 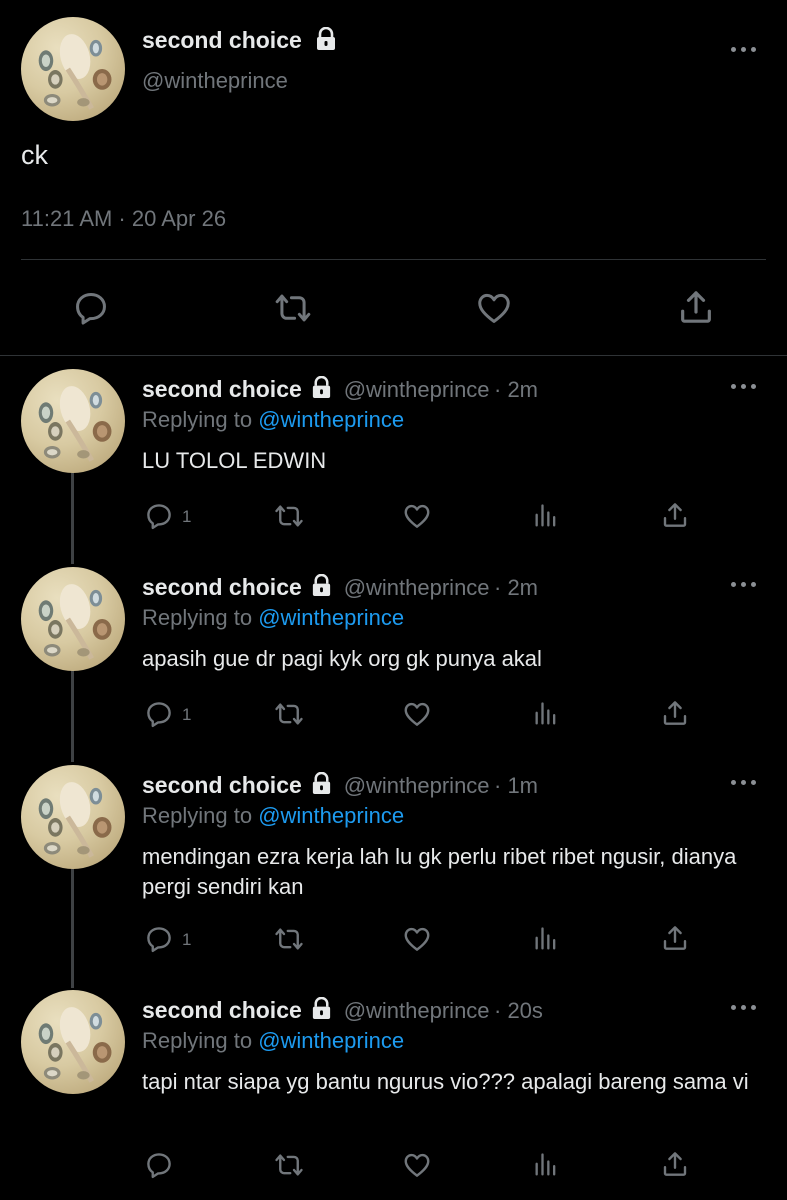 I want to click on tweet-text: LU TOLOL EDWIN, so click(x=234, y=460).